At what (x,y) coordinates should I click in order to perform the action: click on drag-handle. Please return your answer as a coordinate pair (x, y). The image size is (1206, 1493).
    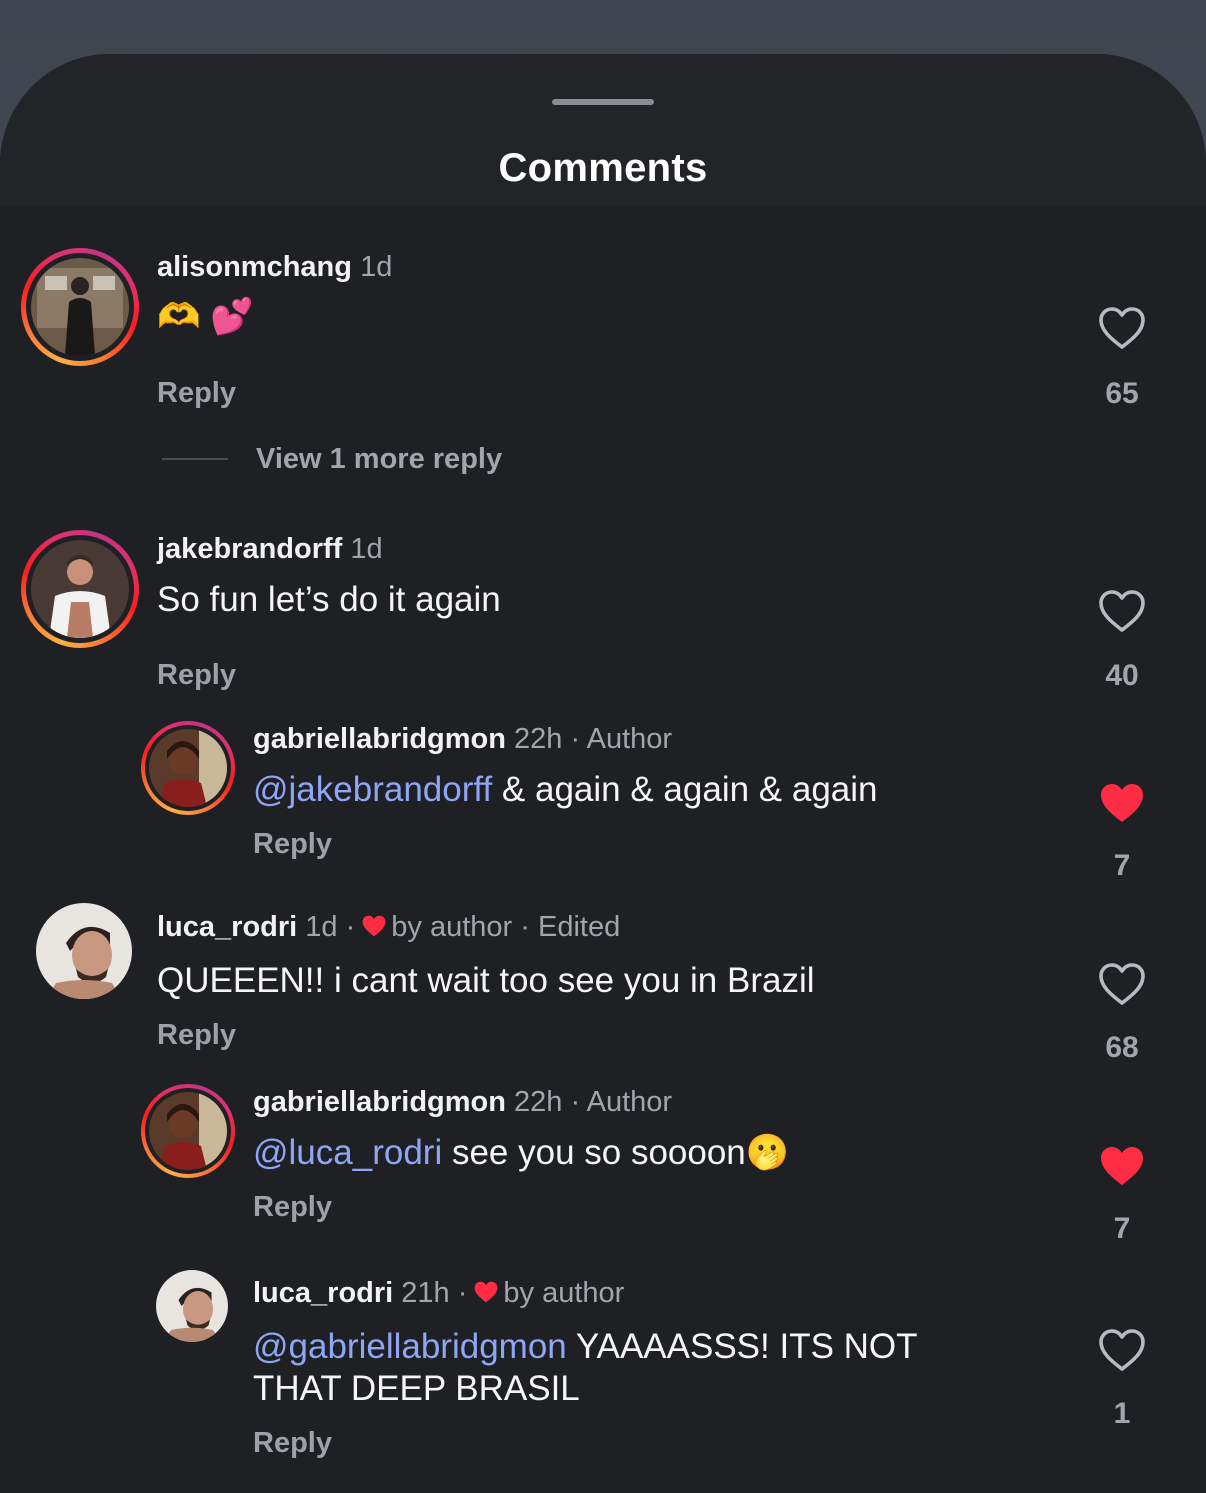
    Looking at the image, I should click on (603, 102).